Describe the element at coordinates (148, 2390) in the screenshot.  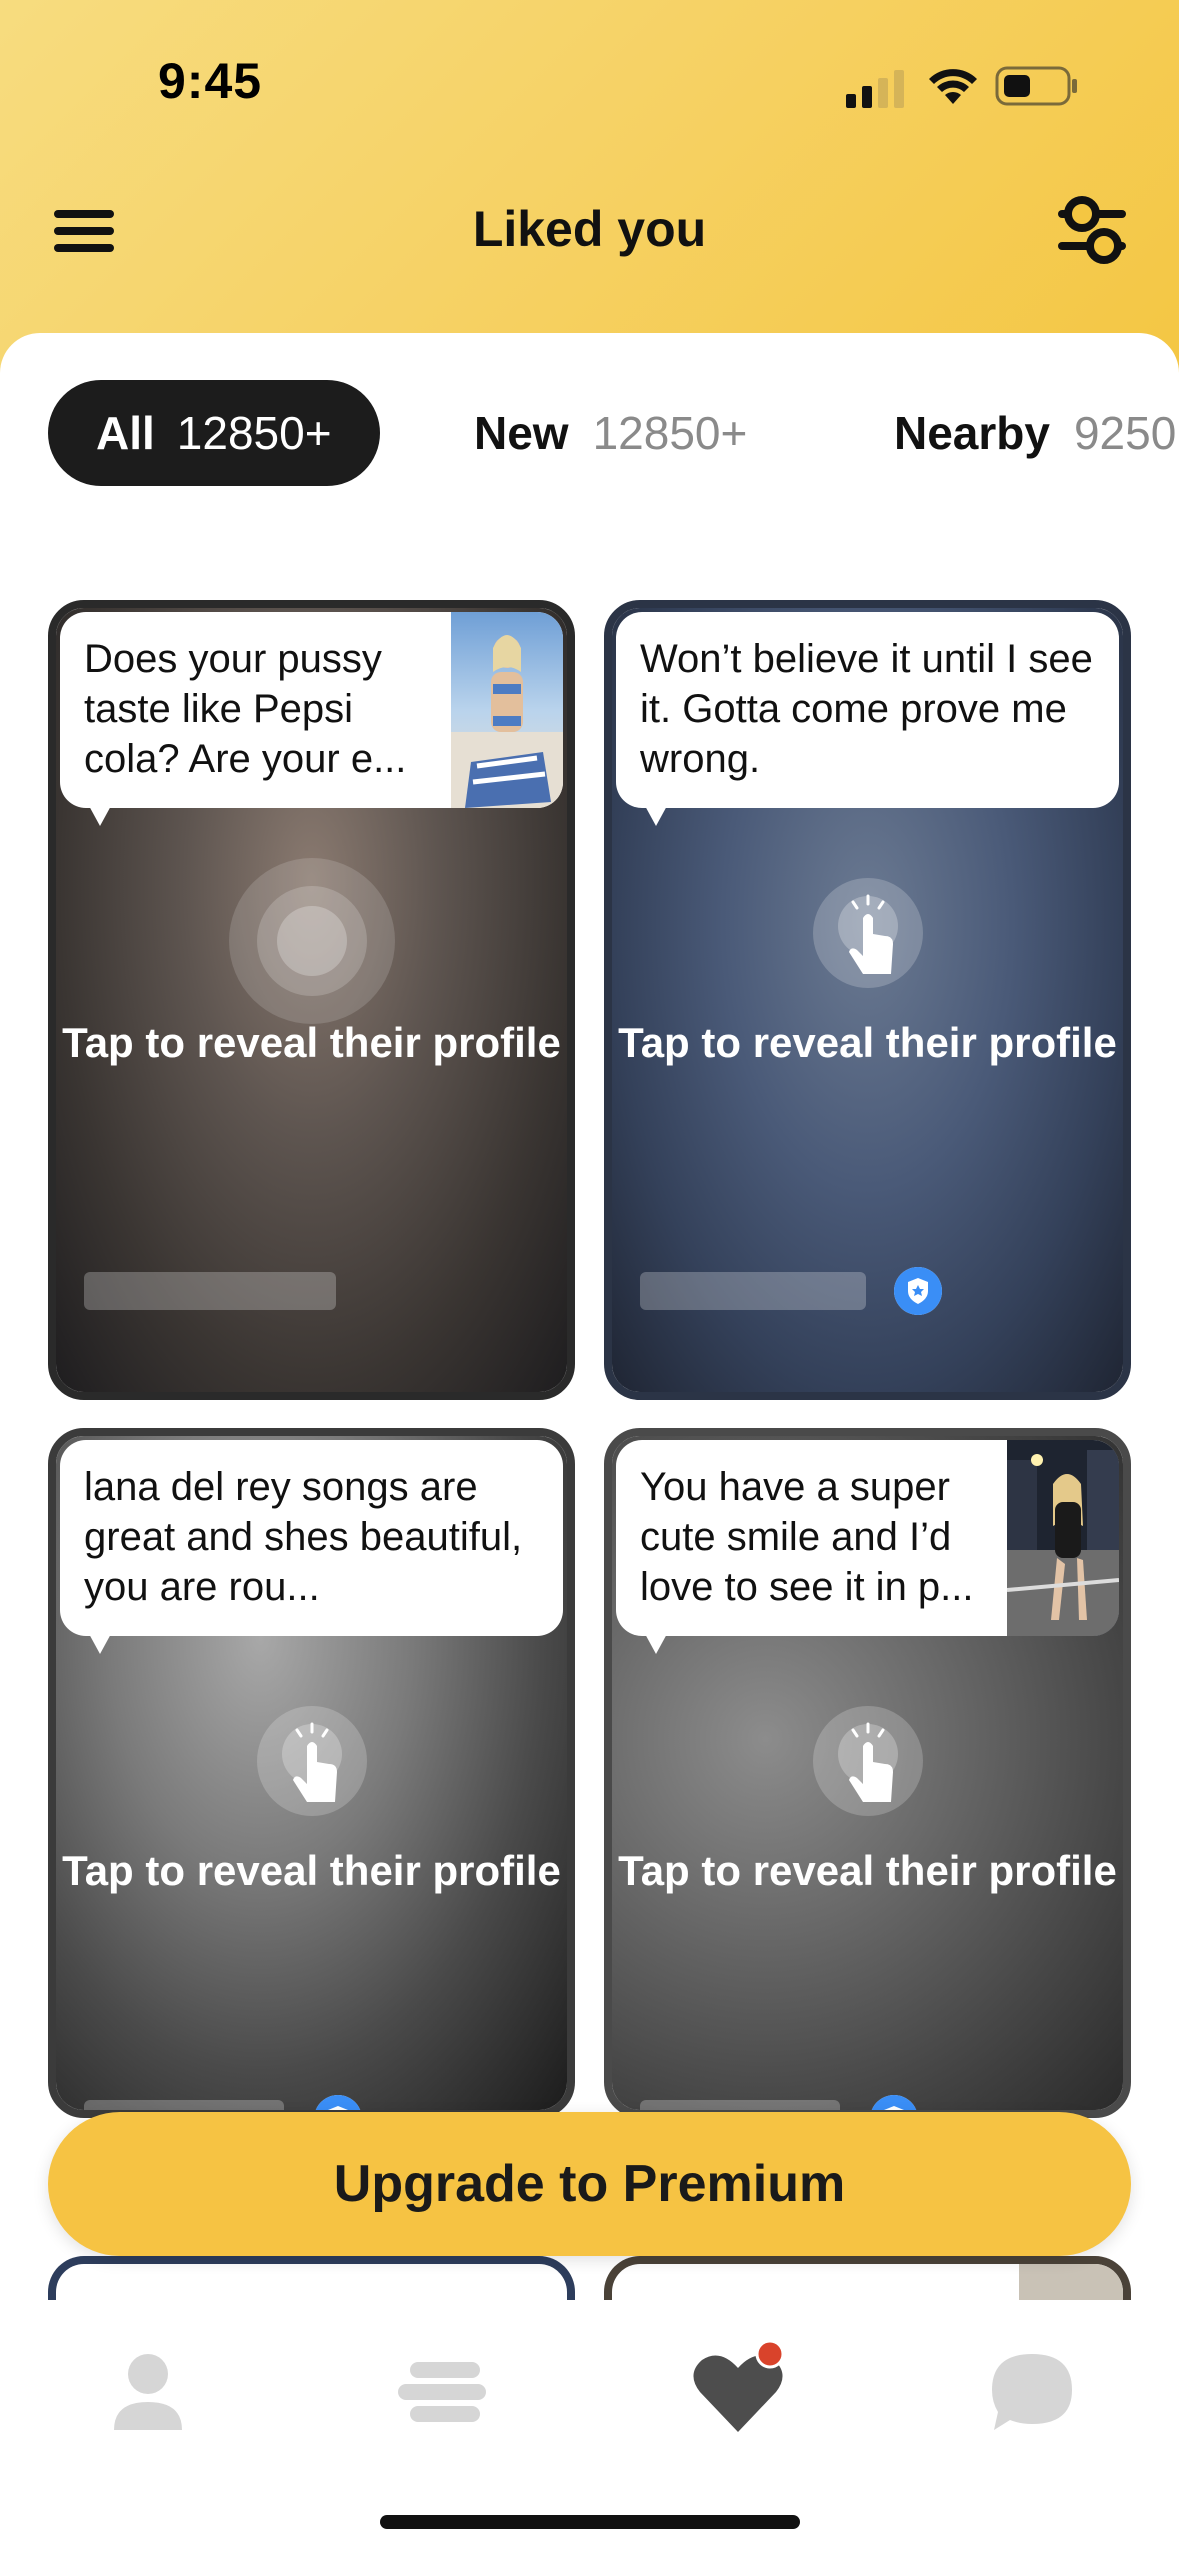
I see `profile-icon` at that location.